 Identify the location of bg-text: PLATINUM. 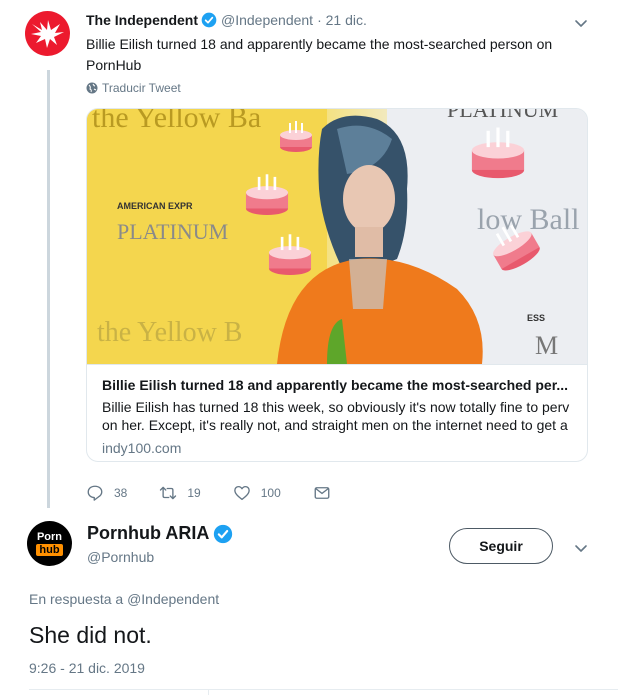
(172, 231).